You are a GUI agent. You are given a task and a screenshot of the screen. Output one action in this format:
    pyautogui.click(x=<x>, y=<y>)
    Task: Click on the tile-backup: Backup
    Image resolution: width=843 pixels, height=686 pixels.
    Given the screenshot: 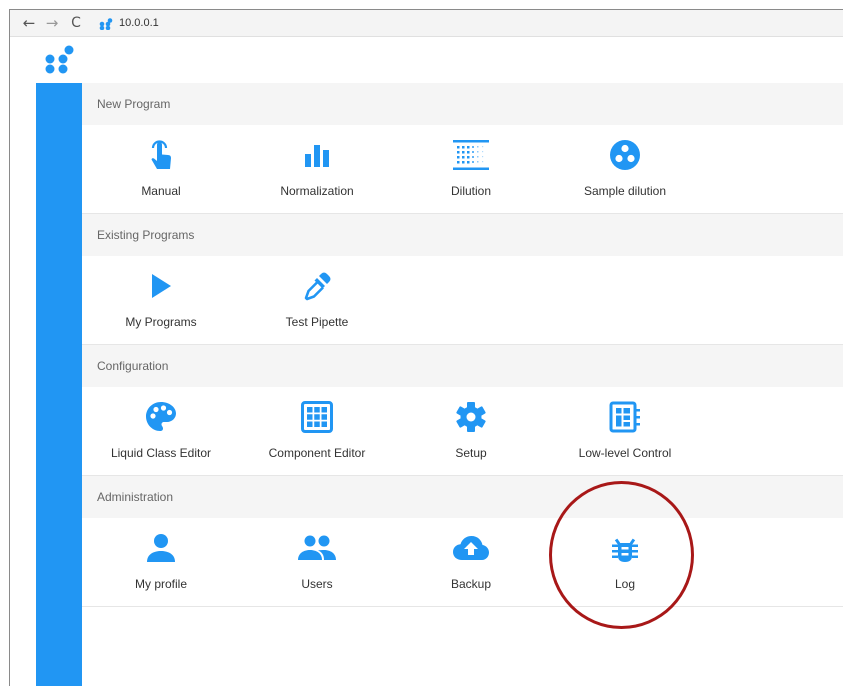 What is the action you would take?
    pyautogui.click(x=471, y=562)
    